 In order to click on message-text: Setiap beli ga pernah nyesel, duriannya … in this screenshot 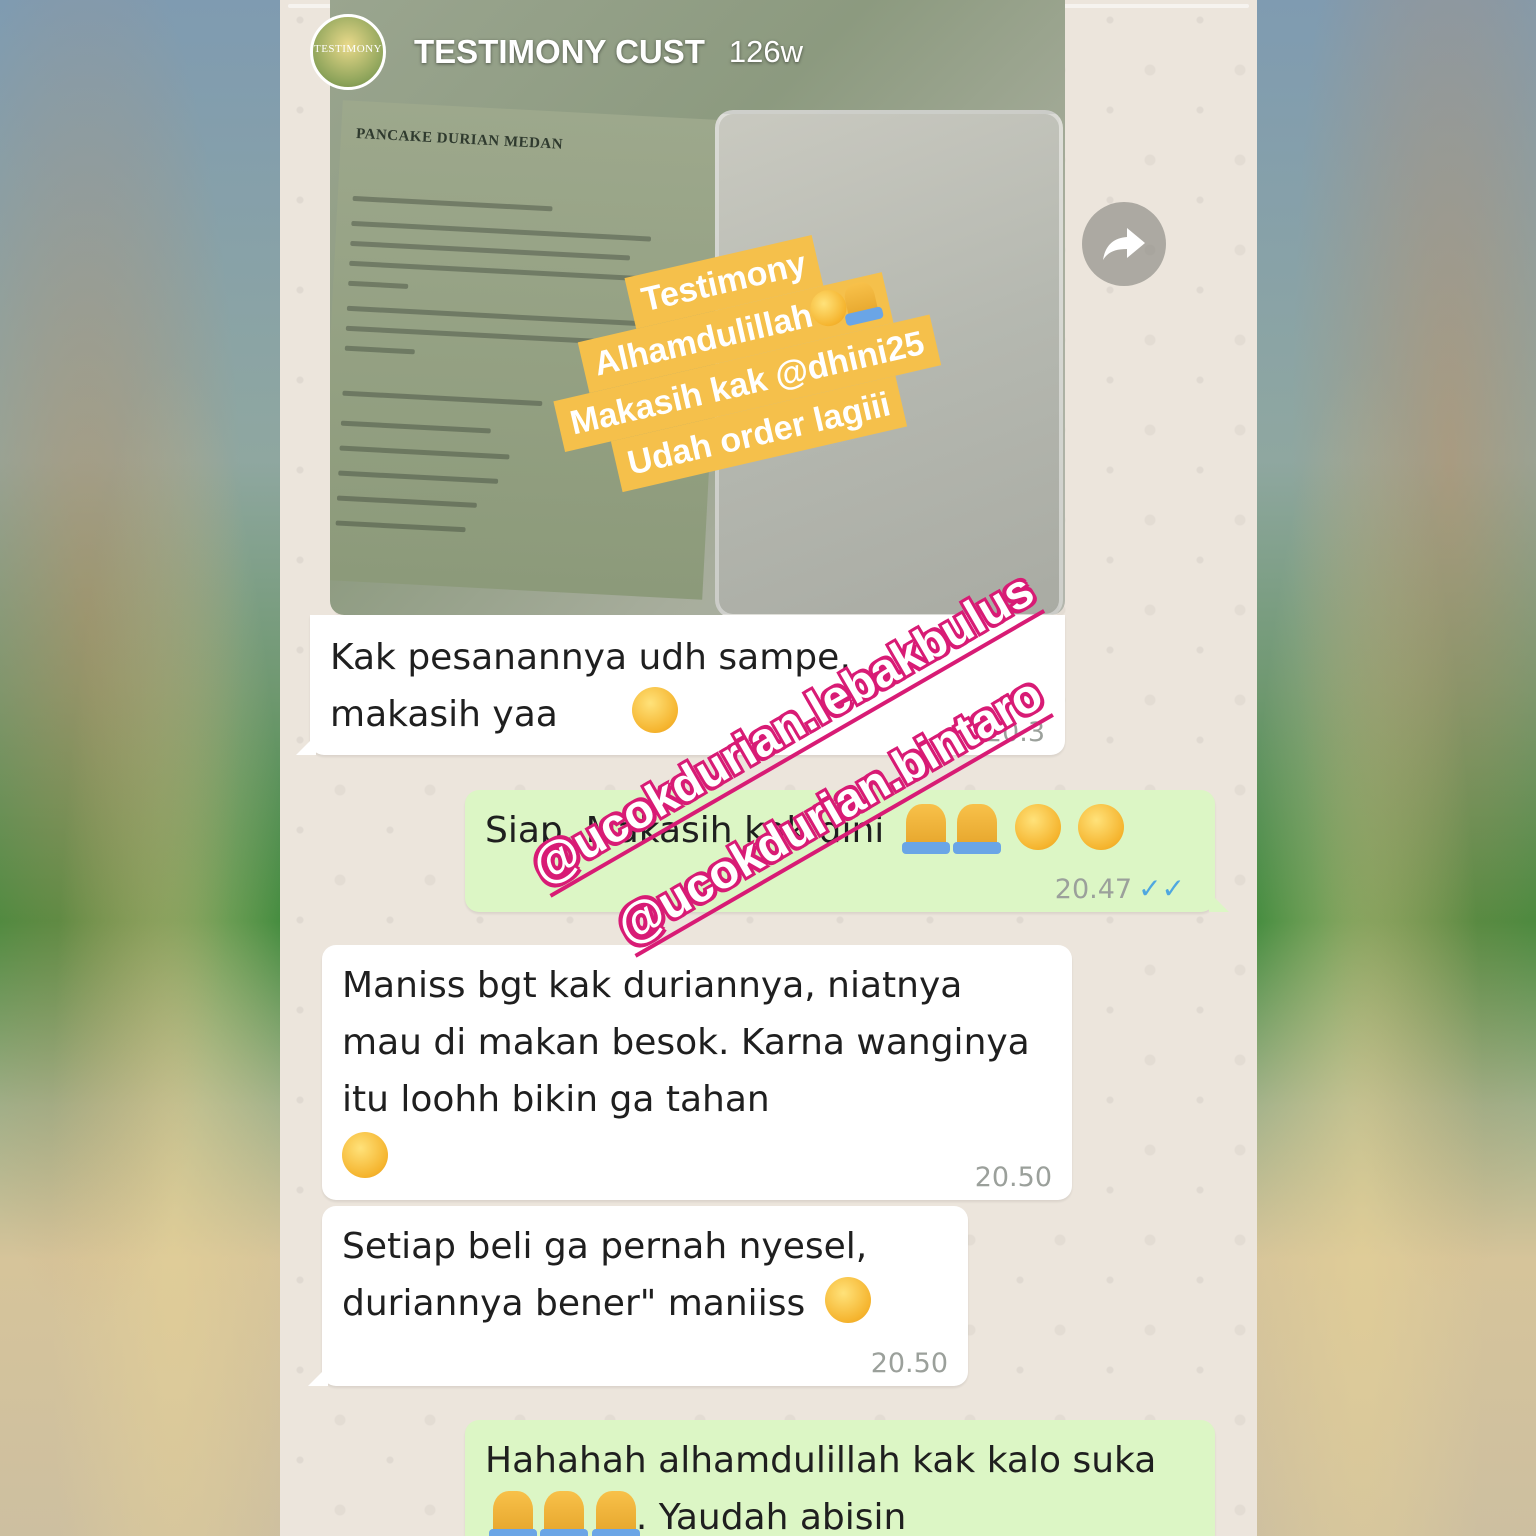, I will do `click(605, 1275)`.